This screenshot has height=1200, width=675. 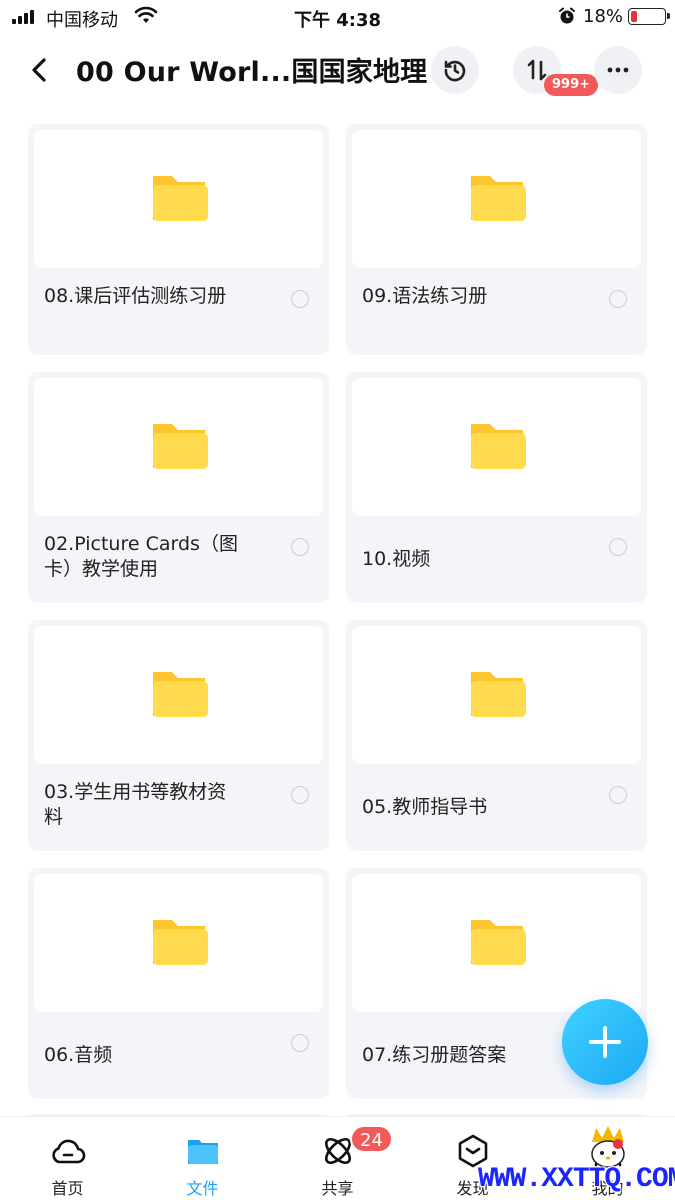 I want to click on watermark-text: WWW.XXTTQ.COM, so click(x=576, y=1179).